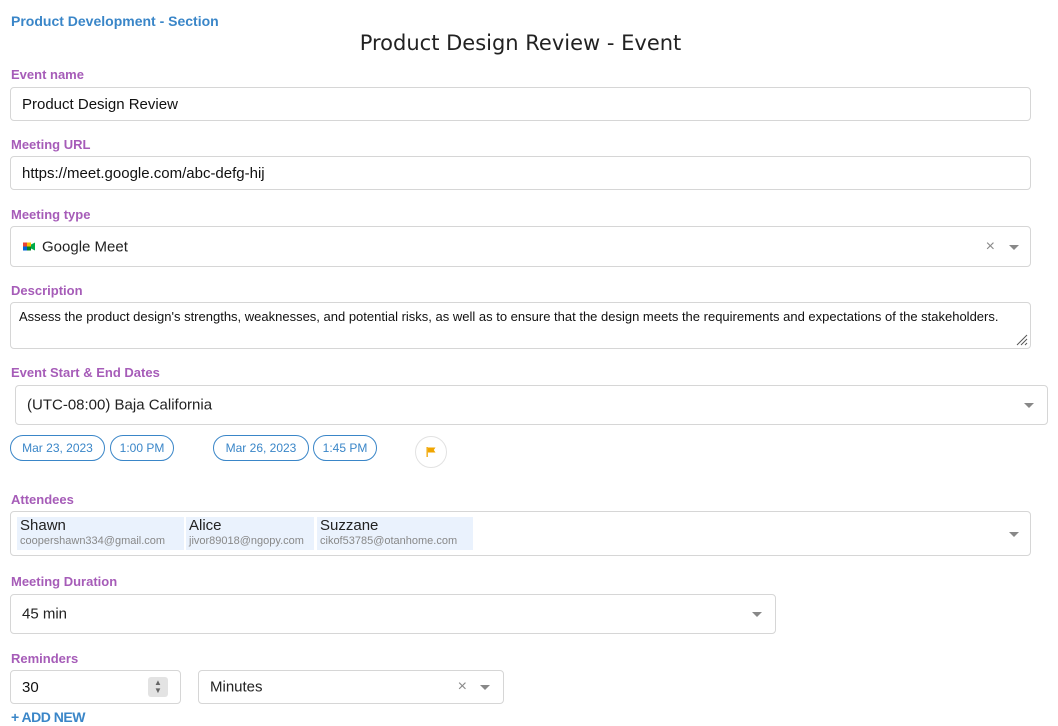  Describe the element at coordinates (246, 541) in the screenshot. I see `attendee-email: jivor89018@ngopy.com` at that location.